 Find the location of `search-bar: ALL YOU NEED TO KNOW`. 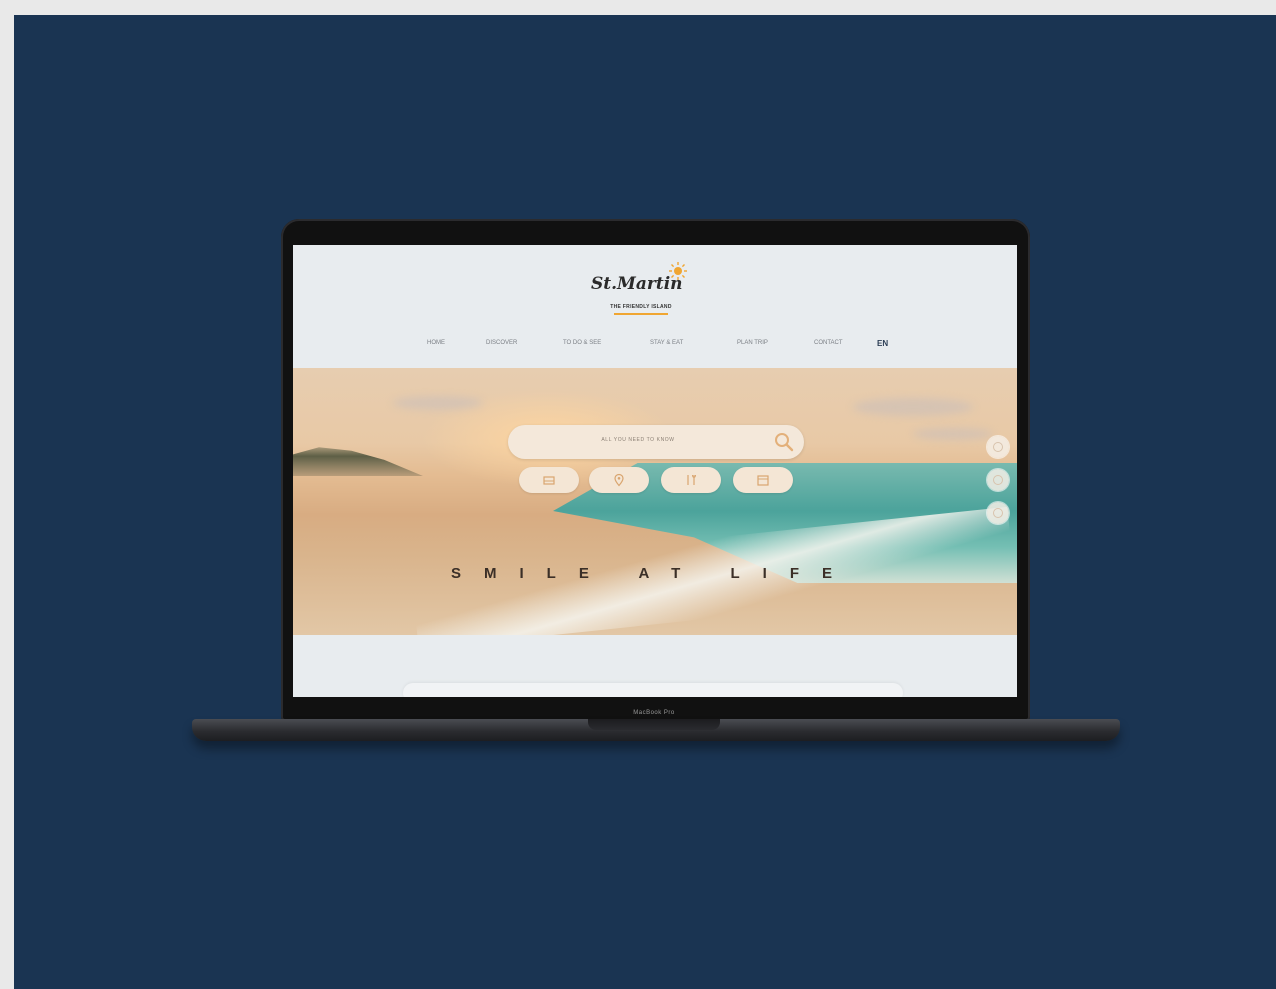

search-bar: ALL YOU NEED TO KNOW is located at coordinates (656, 442).